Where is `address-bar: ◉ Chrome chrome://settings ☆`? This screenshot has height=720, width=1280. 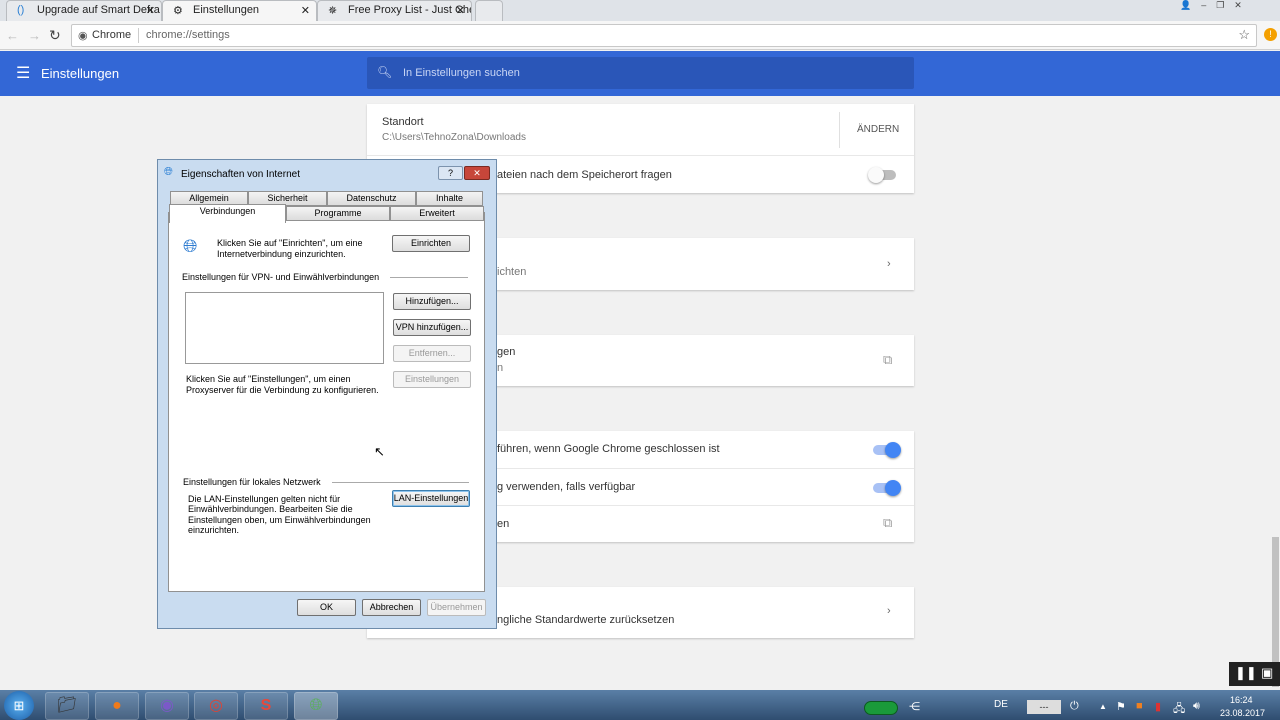
address-bar: ◉ Chrome chrome://settings ☆ is located at coordinates (664, 35).